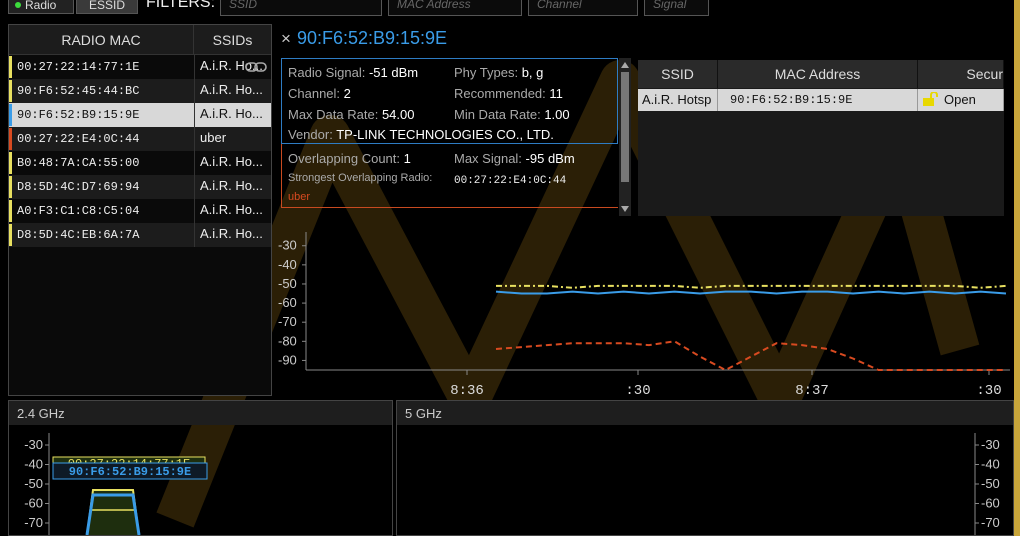  I want to click on radio-mac-cell: A0:F3:C1:C8:C5:04, so click(78, 211).